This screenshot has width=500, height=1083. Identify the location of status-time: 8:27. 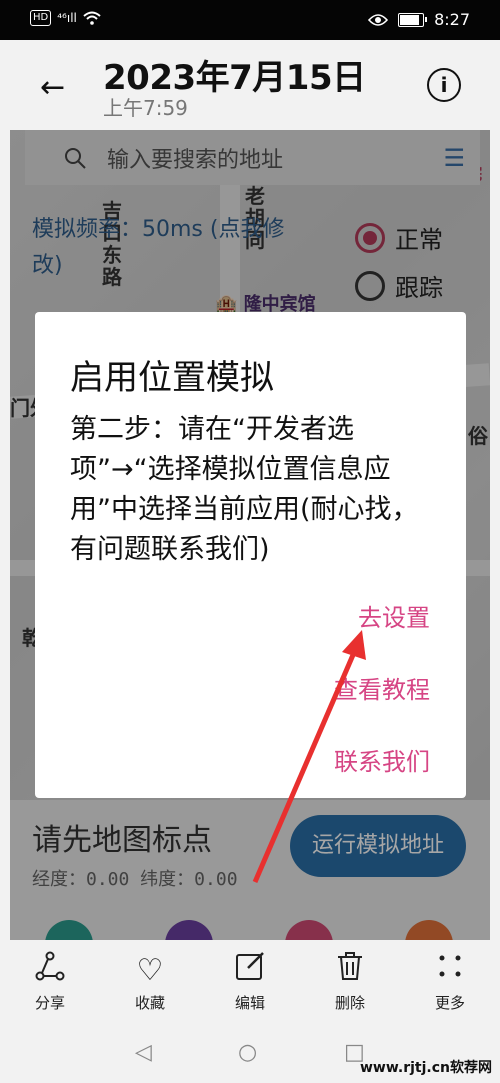
(452, 19).